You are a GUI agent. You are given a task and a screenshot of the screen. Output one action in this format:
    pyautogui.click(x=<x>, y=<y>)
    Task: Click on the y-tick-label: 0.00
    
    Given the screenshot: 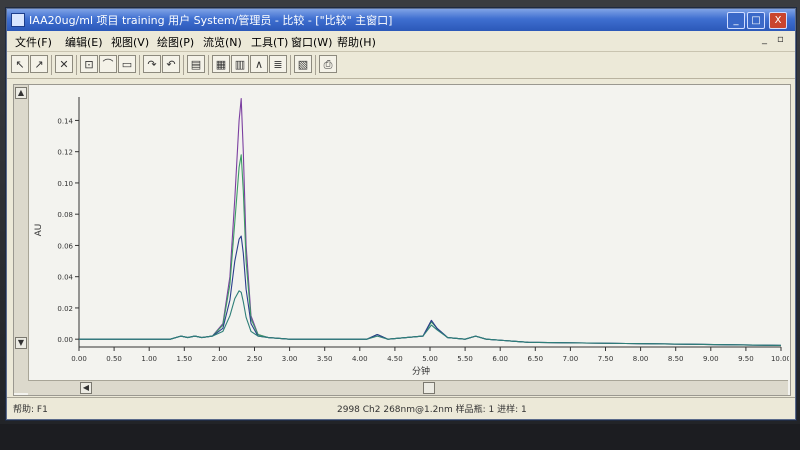 What is the action you would take?
    pyautogui.click(x=65, y=340)
    